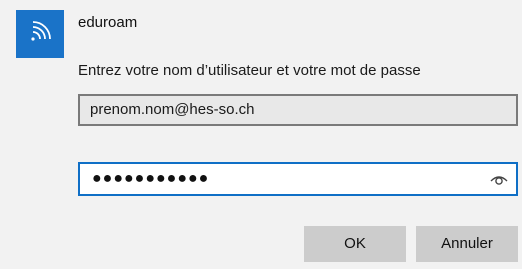  Describe the element at coordinates (467, 244) in the screenshot. I see `cancel-button: Annuler` at that location.